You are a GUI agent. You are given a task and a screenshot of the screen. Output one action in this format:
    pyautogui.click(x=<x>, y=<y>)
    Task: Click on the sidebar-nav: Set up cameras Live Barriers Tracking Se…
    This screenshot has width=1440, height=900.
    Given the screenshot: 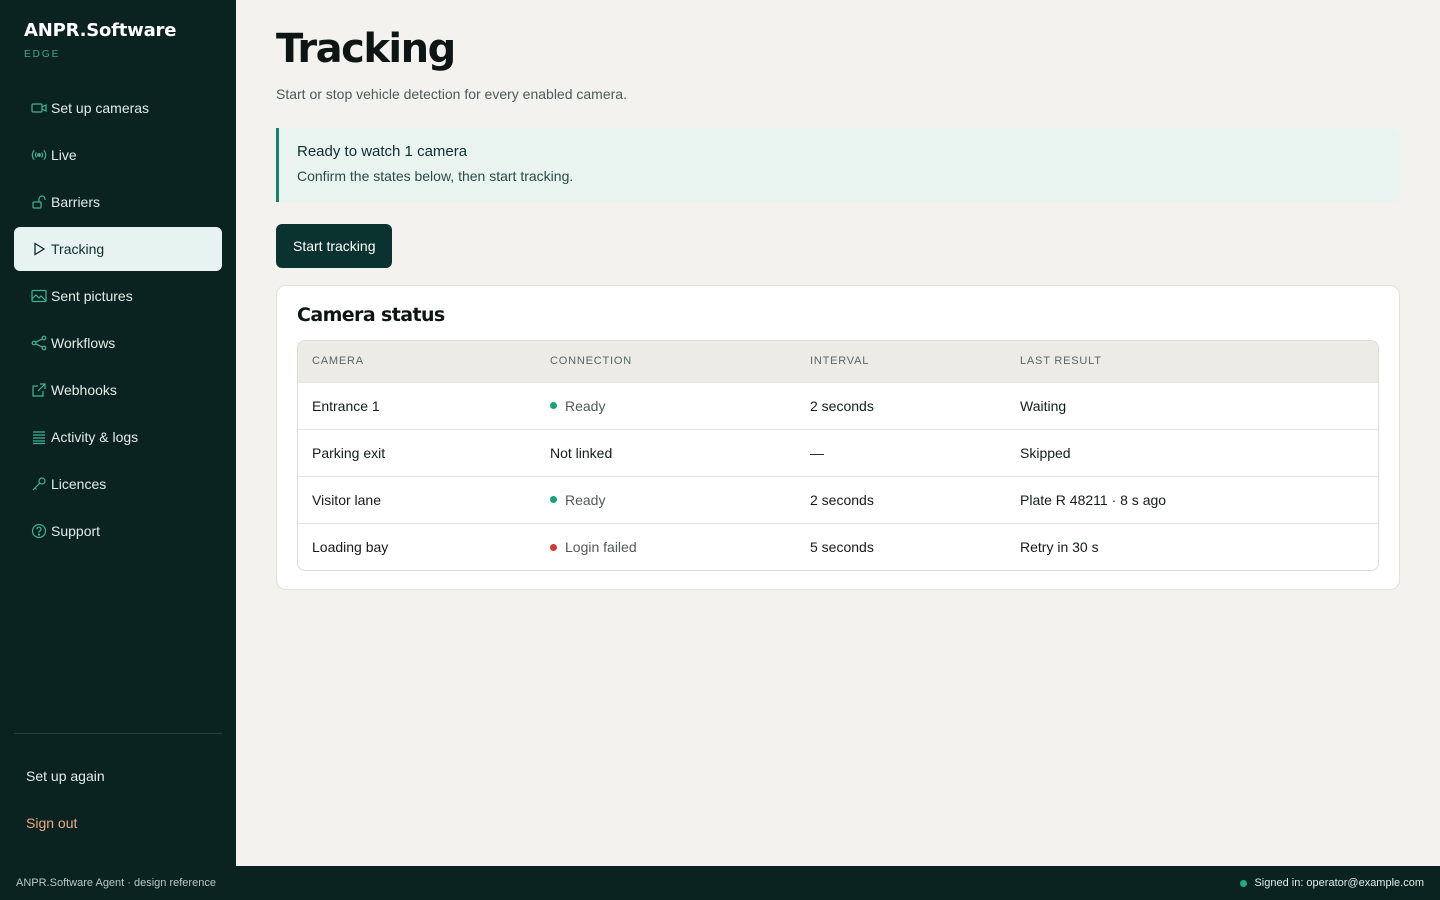 What is the action you would take?
    pyautogui.click(x=118, y=321)
    